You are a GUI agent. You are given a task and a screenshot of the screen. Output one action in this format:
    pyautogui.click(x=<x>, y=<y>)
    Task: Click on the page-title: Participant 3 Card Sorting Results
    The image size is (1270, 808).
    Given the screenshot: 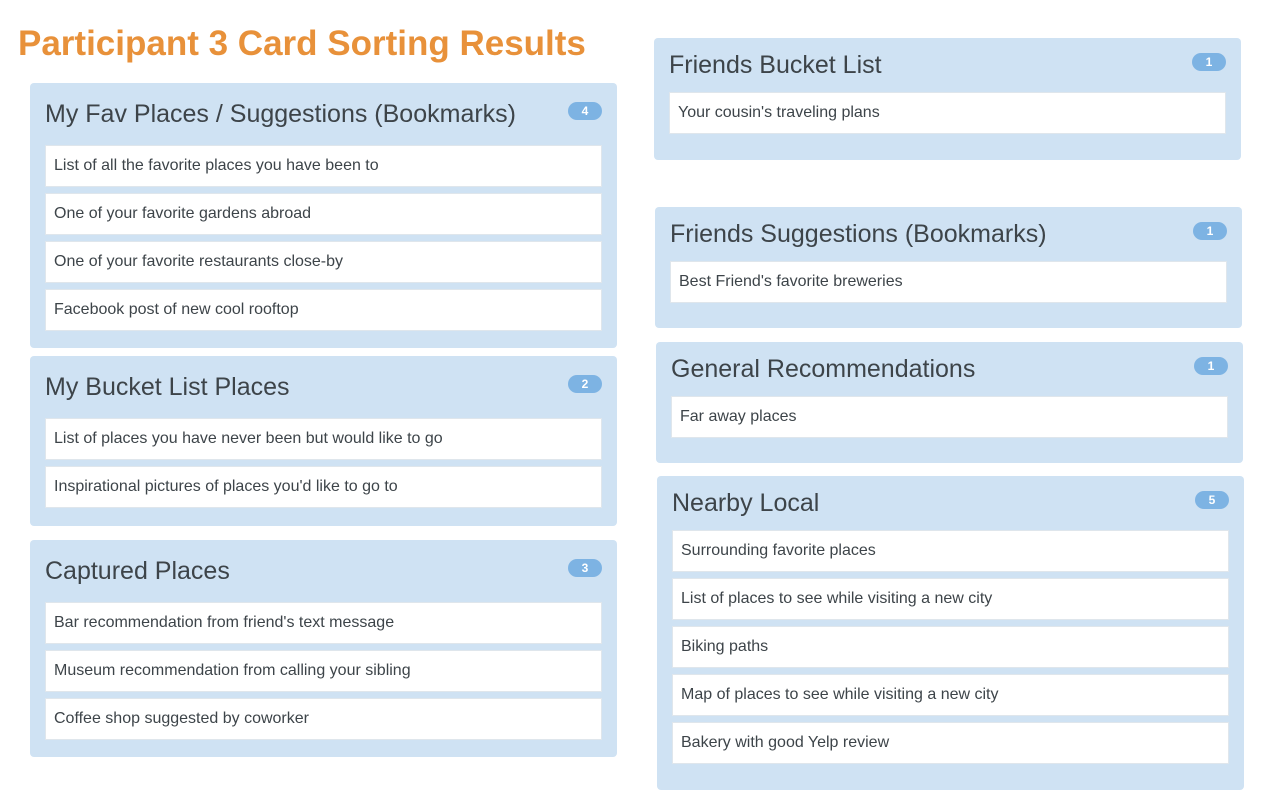 What is the action you would take?
    pyautogui.click(x=302, y=43)
    